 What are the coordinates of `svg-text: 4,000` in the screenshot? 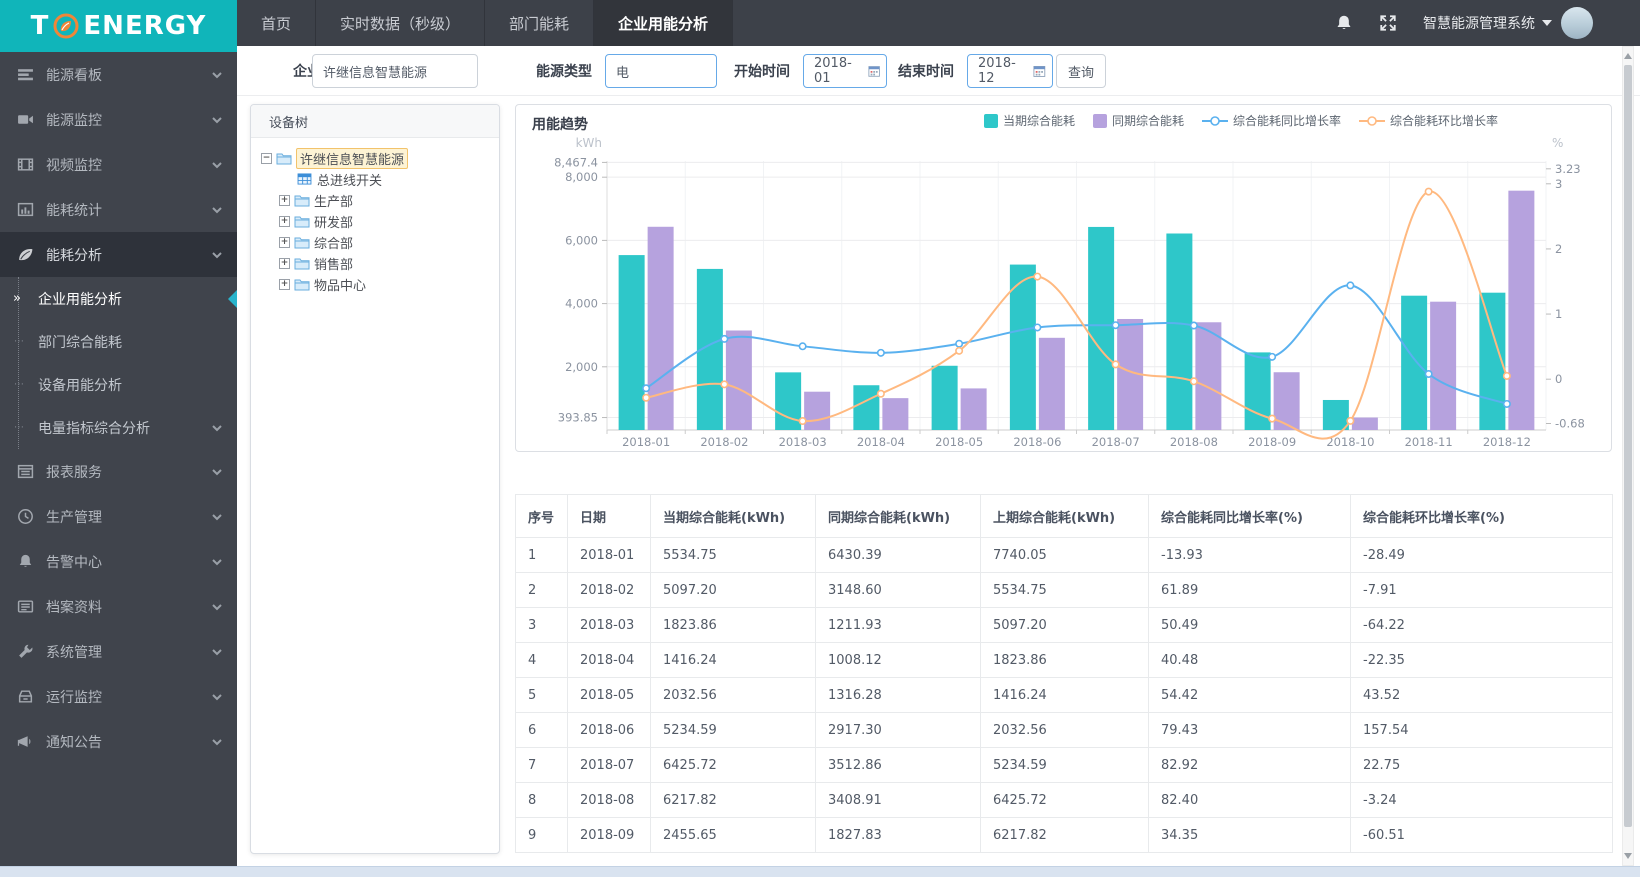 It's located at (581, 304).